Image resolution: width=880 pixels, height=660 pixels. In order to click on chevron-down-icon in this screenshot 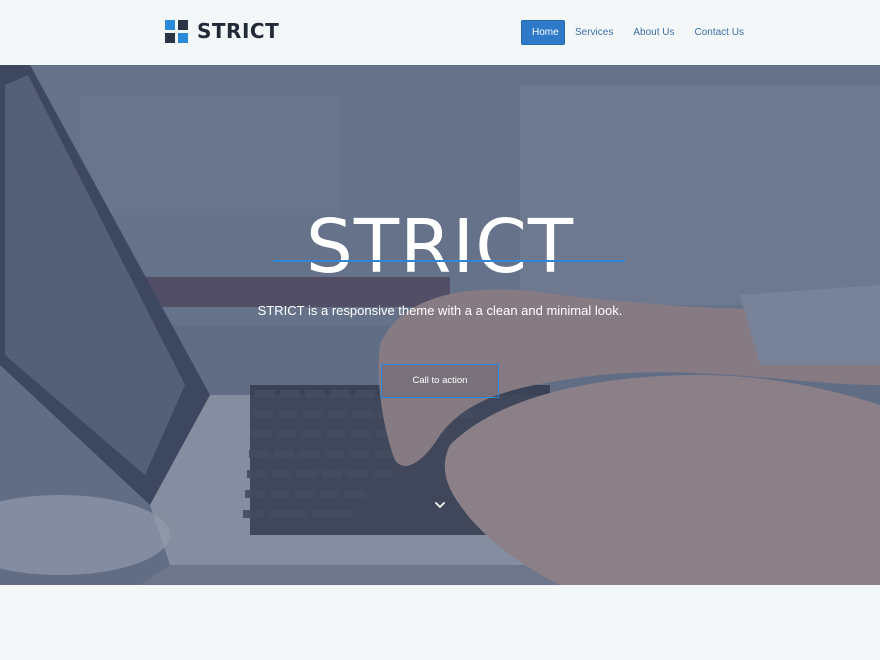, I will do `click(440, 505)`.